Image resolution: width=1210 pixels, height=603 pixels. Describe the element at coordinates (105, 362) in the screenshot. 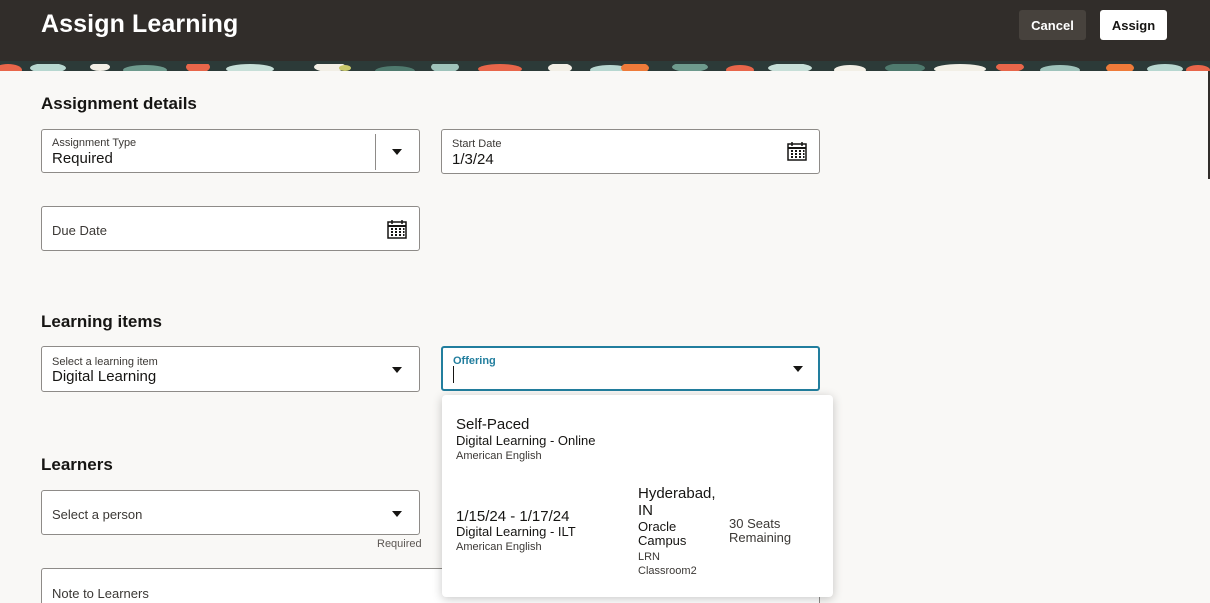

I see `learning-item-label: Select a learning item` at that location.